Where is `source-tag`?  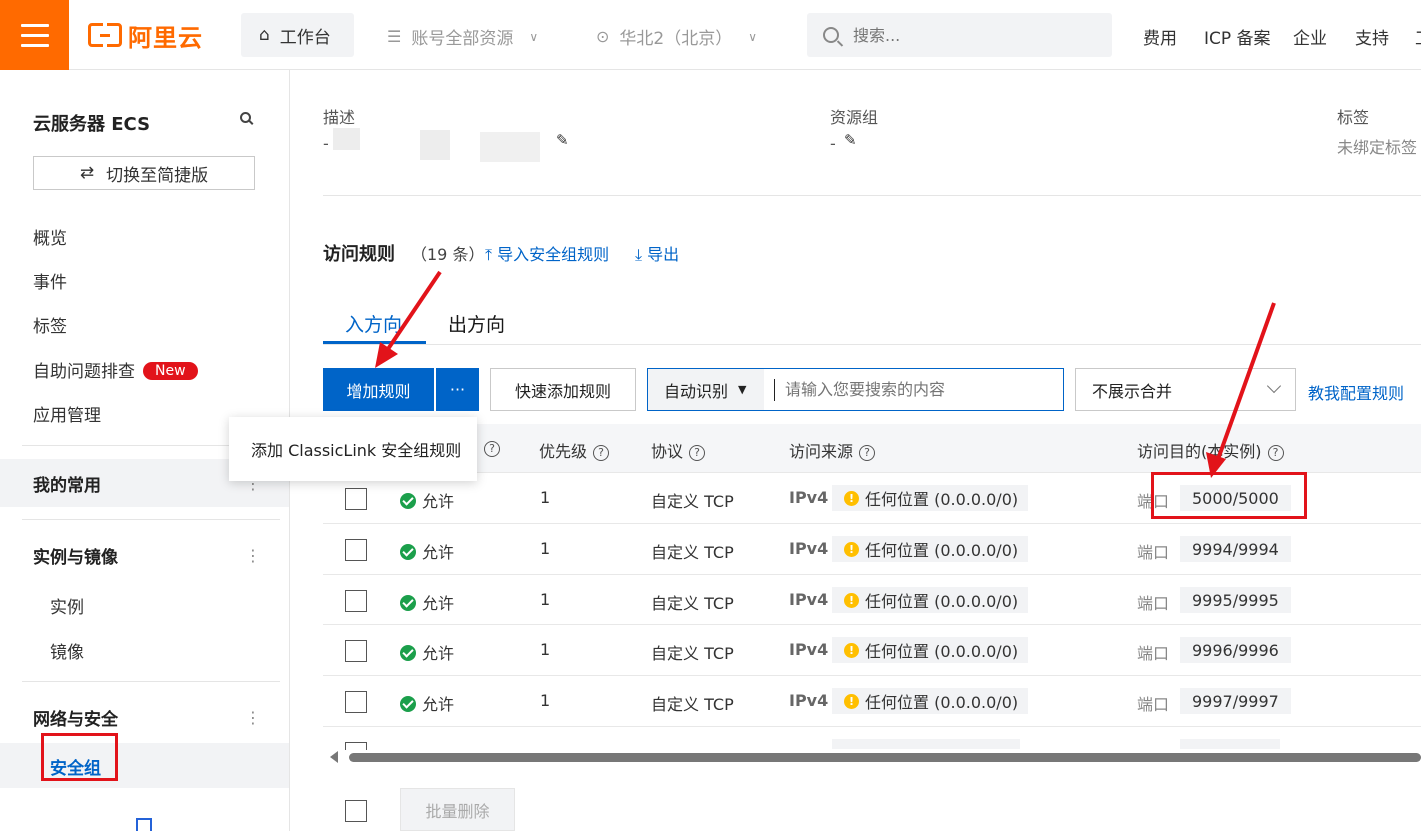
source-tag is located at coordinates (926, 744).